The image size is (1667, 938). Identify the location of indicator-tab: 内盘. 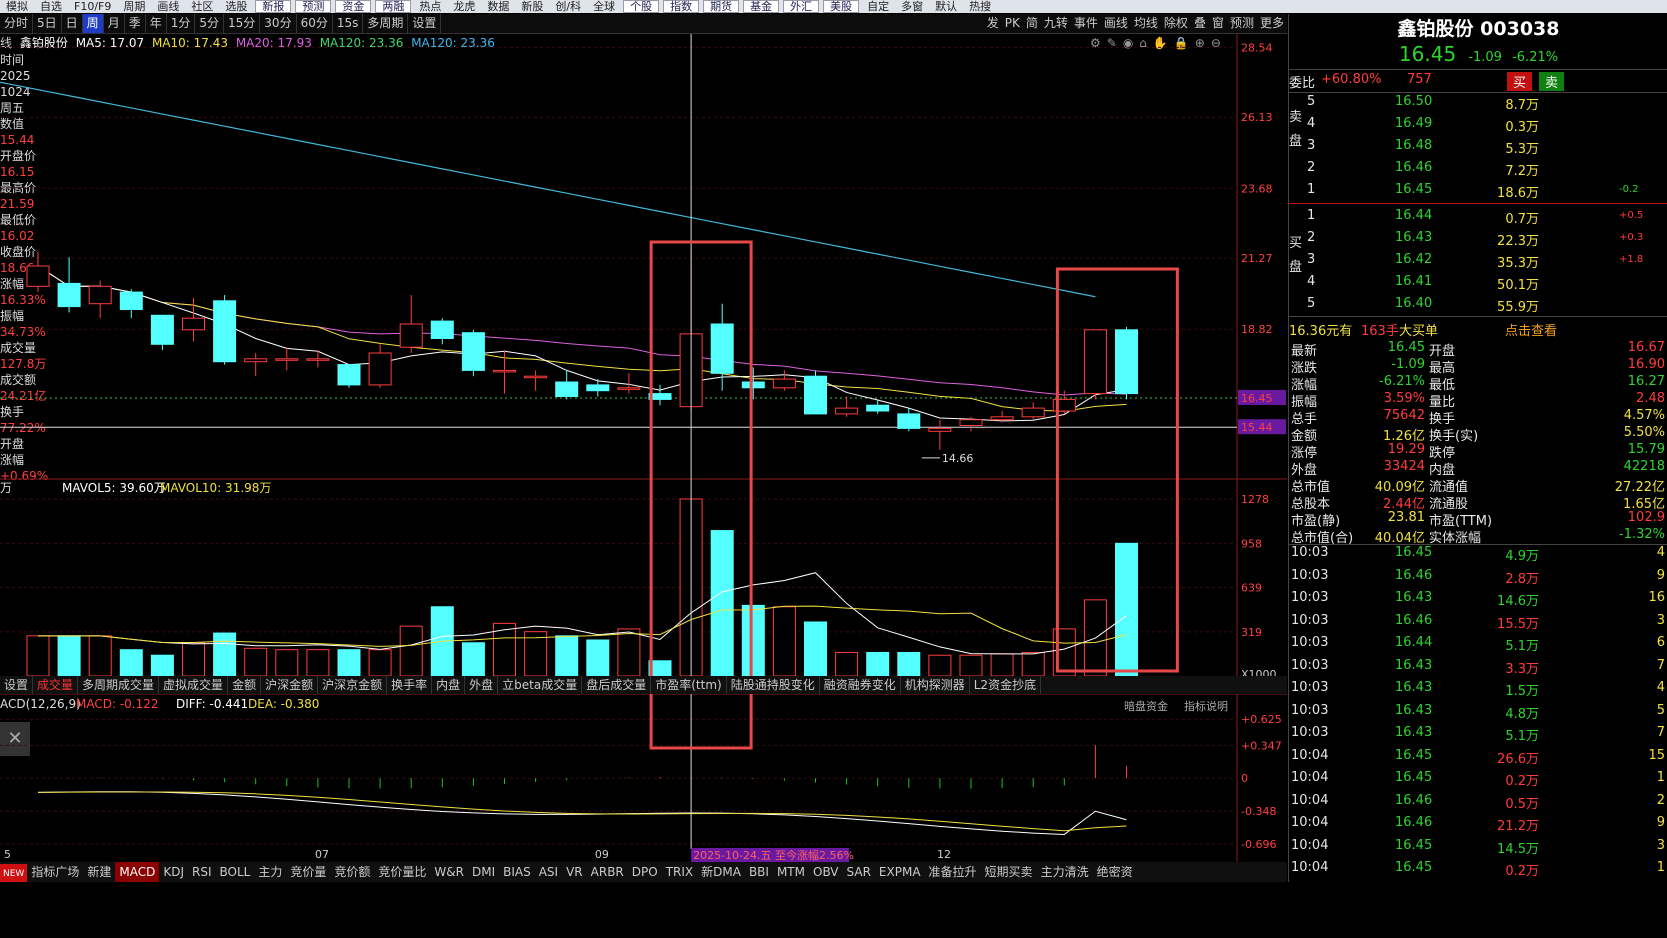
(449, 685).